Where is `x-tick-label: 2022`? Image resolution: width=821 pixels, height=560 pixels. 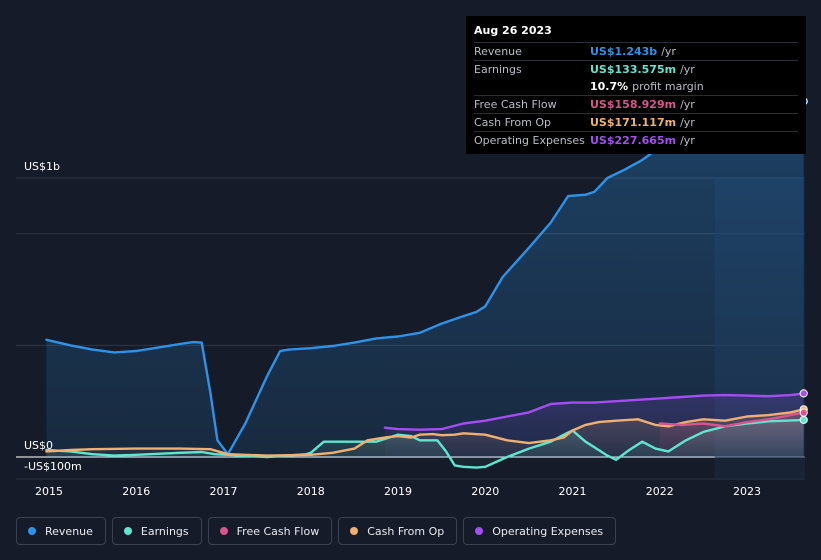
x-tick-label: 2022 is located at coordinates (660, 491).